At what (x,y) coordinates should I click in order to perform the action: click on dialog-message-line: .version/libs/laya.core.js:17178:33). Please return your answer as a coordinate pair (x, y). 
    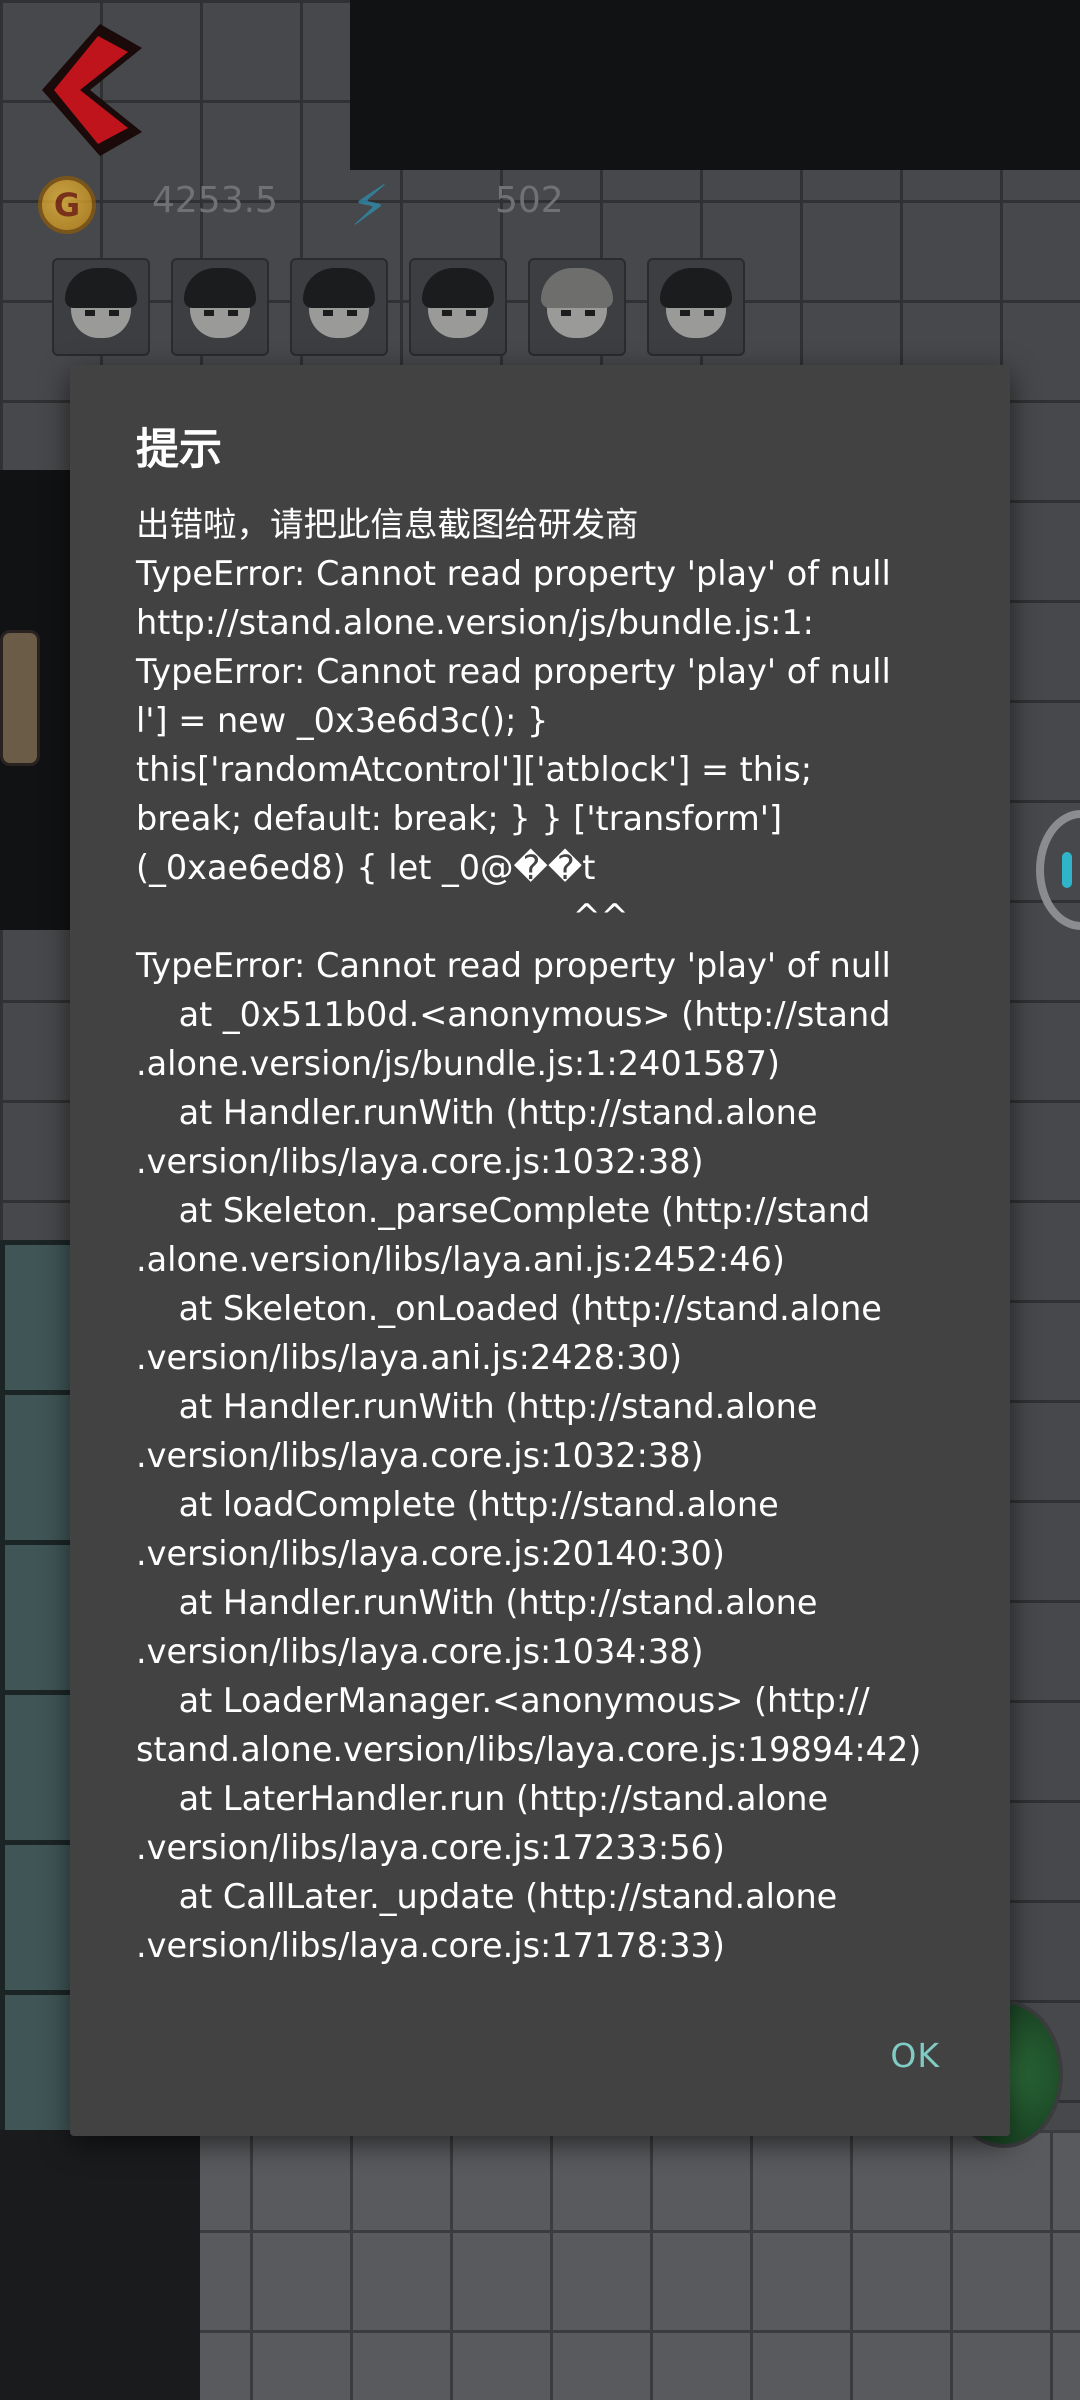
    Looking at the image, I should click on (430, 1945).